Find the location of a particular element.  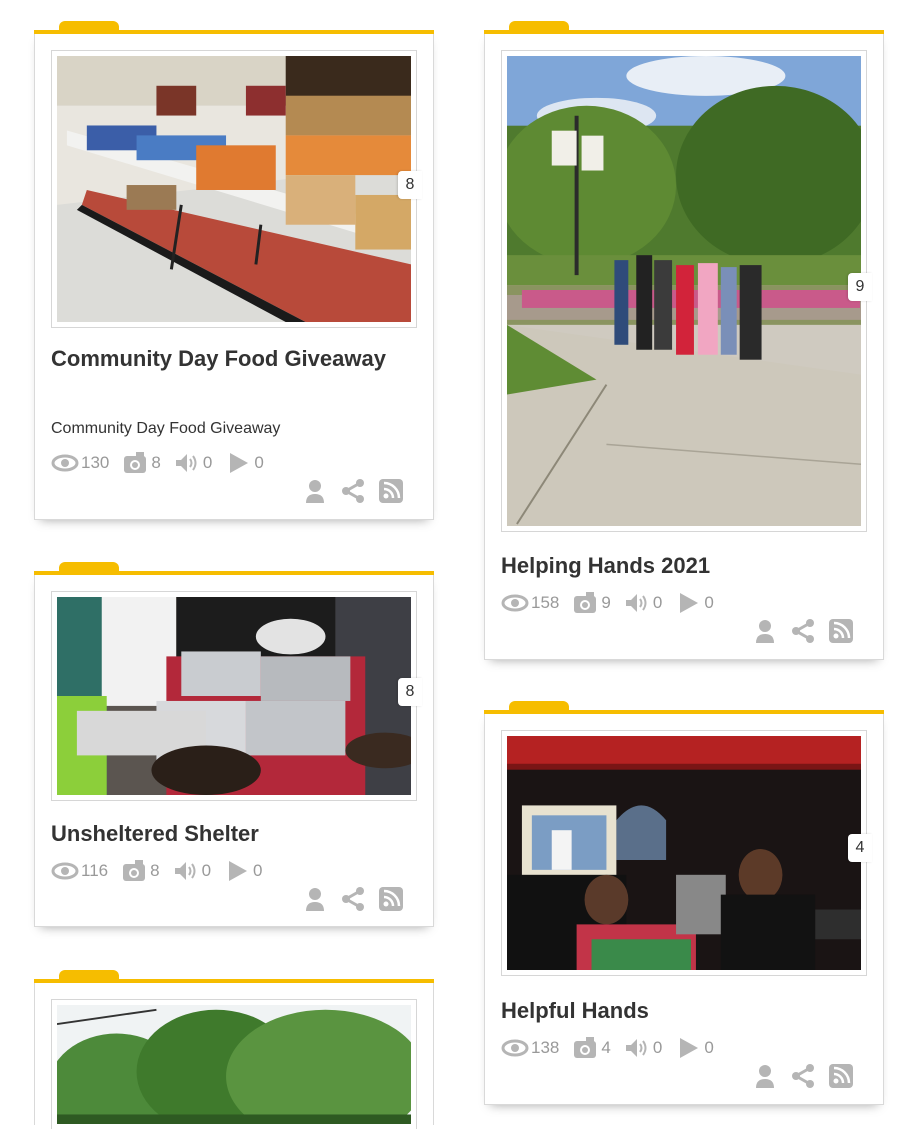

album-title: Helping Hands 2021 is located at coordinates (684, 566).